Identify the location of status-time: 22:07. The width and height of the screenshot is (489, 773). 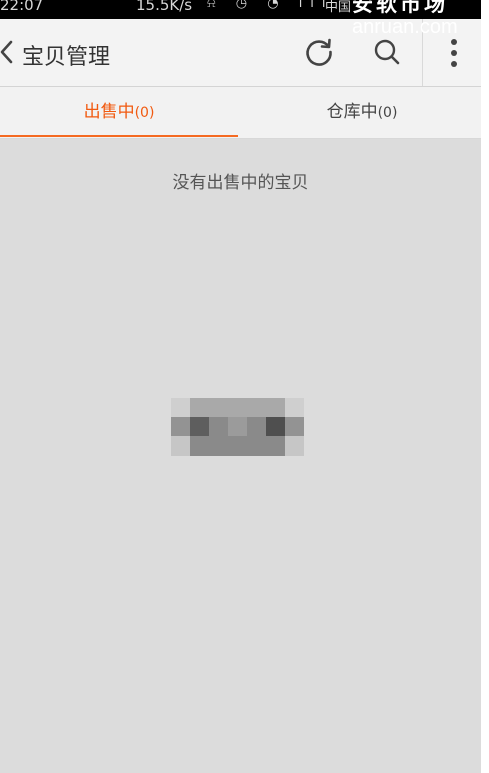
(22, 7).